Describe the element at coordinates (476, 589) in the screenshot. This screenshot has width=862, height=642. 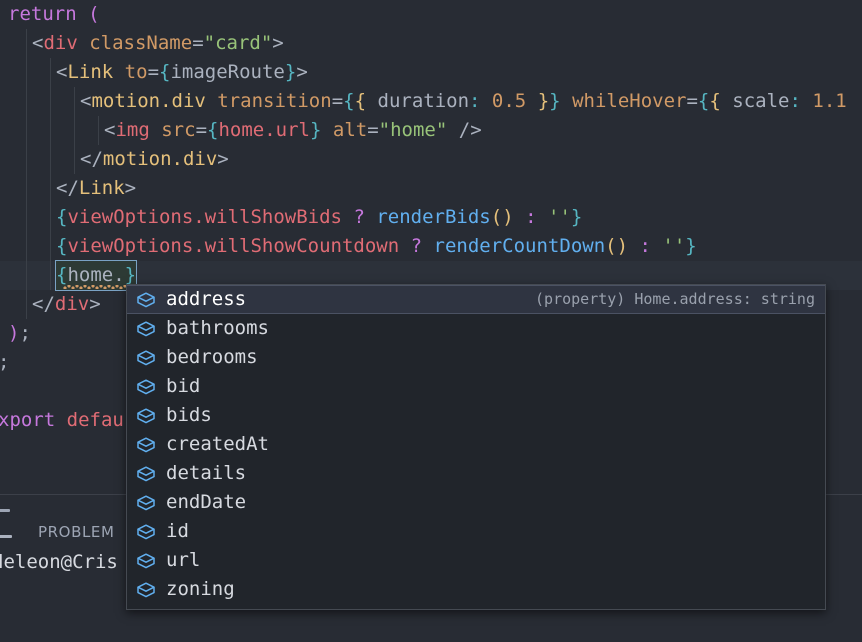
I see `autocomplete-item: zoning` at that location.